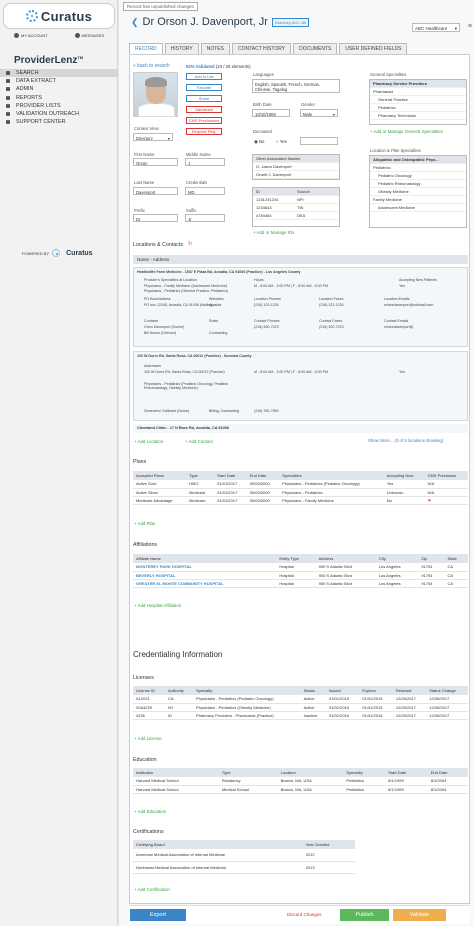 This screenshot has width=474, height=926. Describe the element at coordinates (160, 333) in the screenshot. I see `contact-value: Bill Haven (Director)` at that location.